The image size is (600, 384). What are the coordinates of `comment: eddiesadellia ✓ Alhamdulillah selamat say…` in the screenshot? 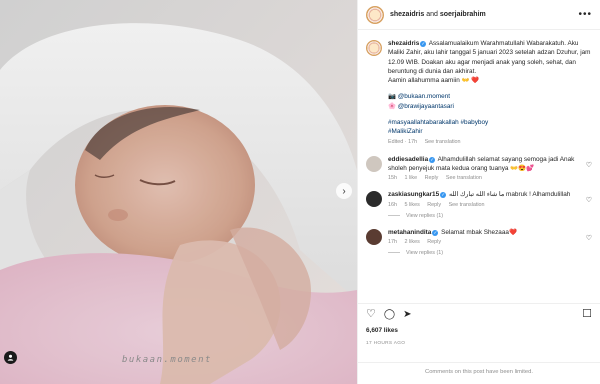 It's located at (479, 168).